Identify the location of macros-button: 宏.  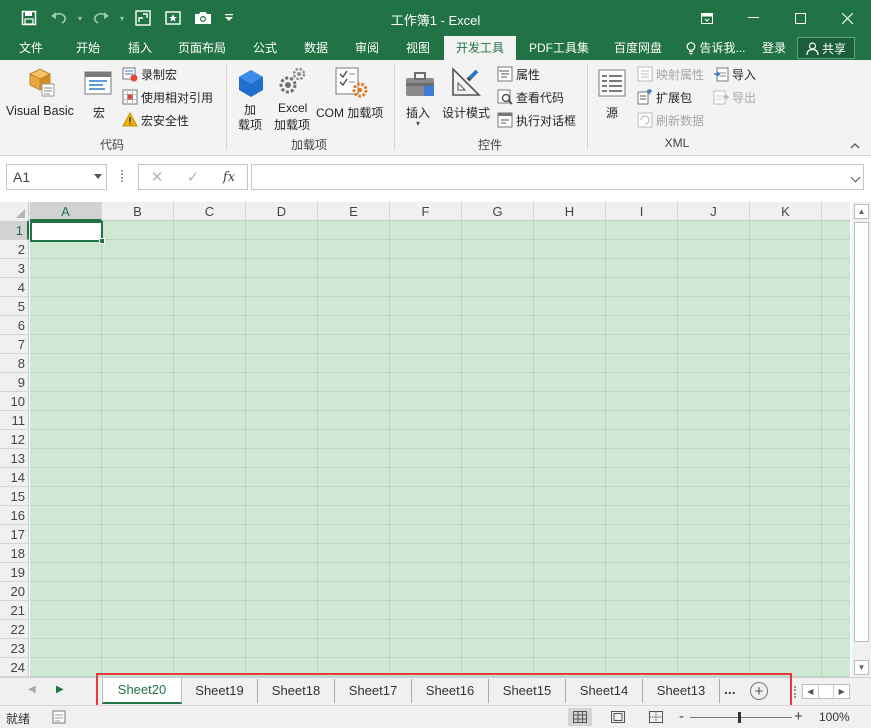
(98, 94).